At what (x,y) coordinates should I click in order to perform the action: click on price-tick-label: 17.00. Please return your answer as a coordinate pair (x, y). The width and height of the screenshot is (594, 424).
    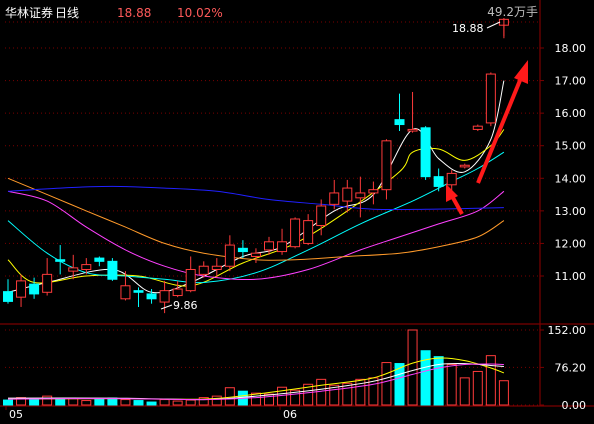
    Looking at the image, I should click on (571, 81).